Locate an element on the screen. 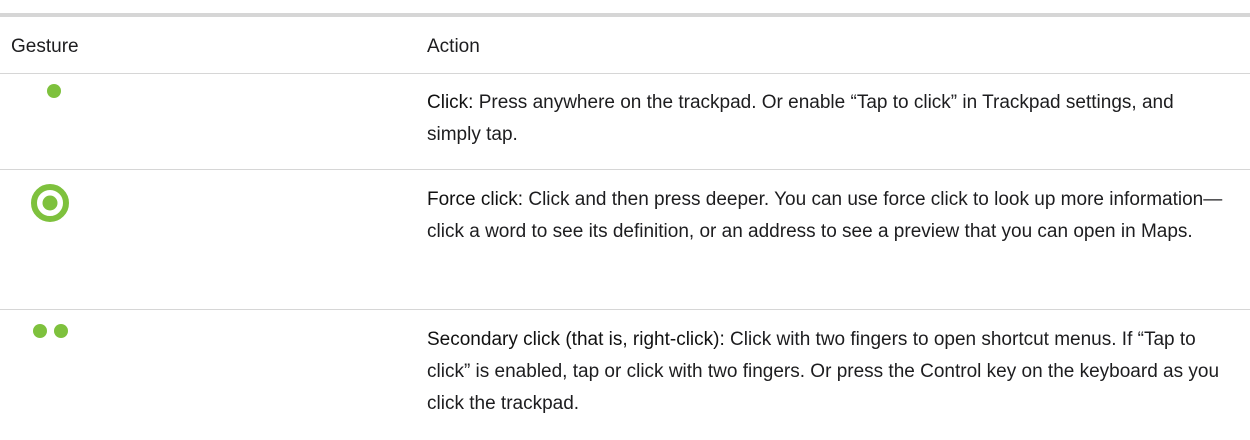 This screenshot has height=440, width=1250. action-title: Secondary click (that is, right-click): is located at coordinates (576, 339).